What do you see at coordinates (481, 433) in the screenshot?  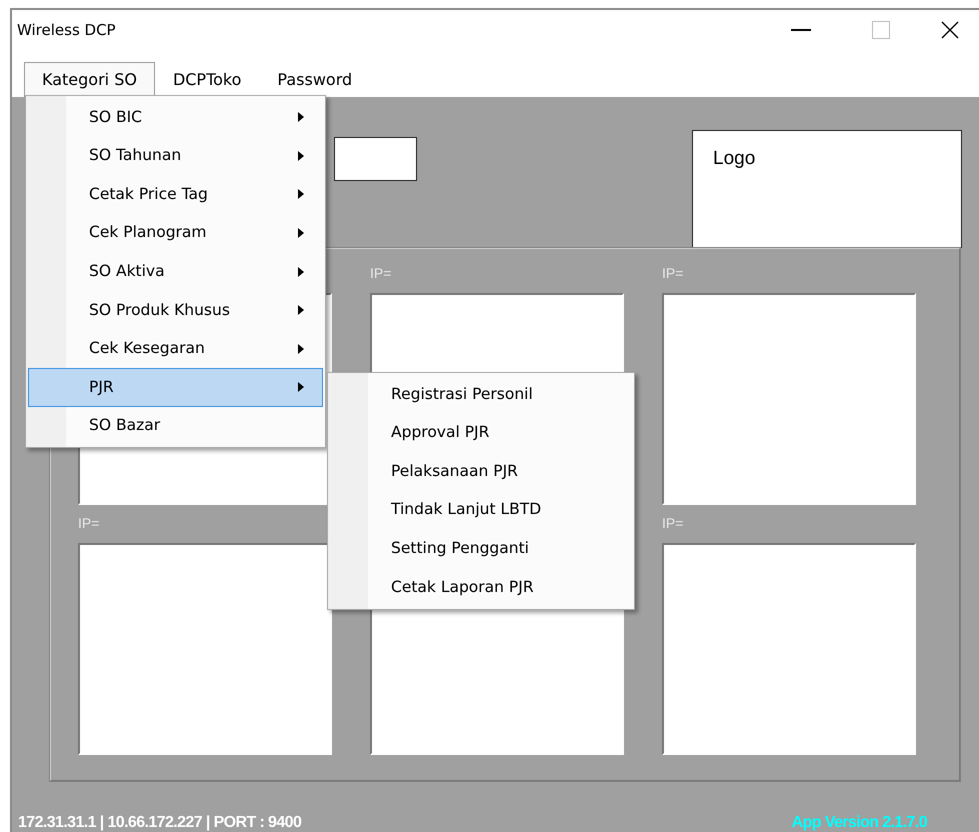 I see `menu-item: Approval PJR` at bounding box center [481, 433].